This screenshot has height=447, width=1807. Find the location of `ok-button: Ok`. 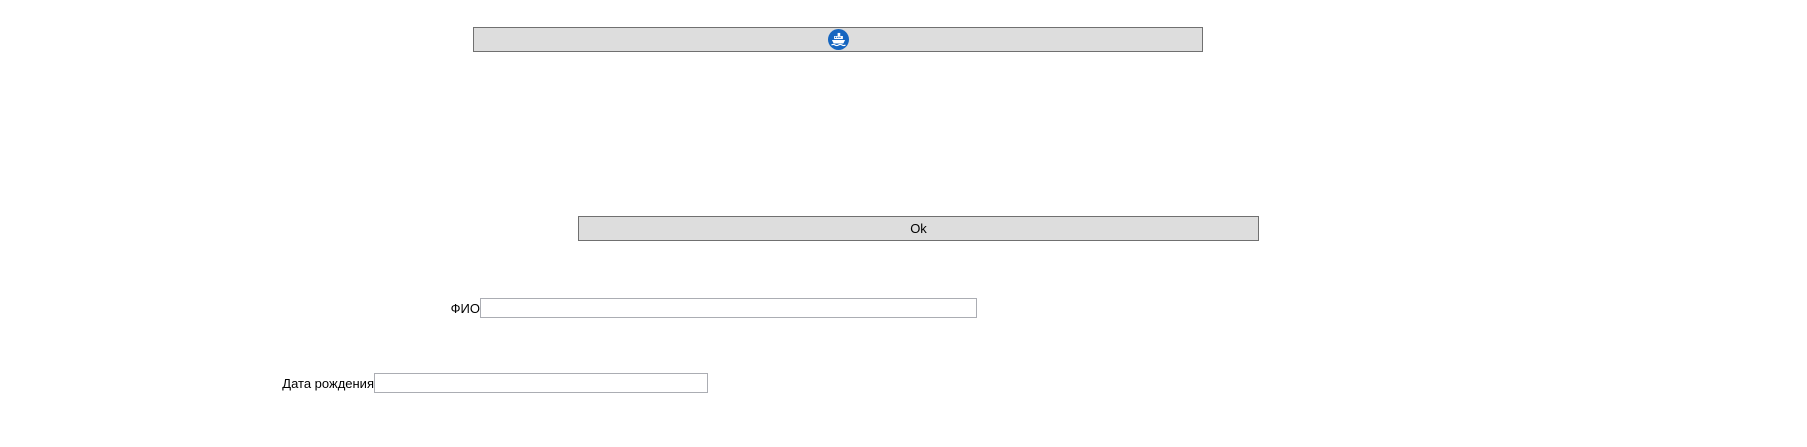

ok-button: Ok is located at coordinates (918, 228).